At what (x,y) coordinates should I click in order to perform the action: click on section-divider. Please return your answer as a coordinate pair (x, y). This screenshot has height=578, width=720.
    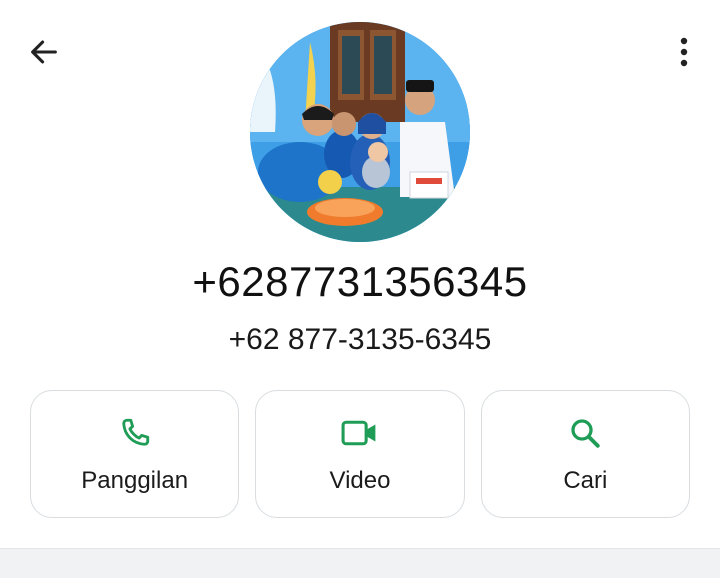
    Looking at the image, I should click on (360, 563).